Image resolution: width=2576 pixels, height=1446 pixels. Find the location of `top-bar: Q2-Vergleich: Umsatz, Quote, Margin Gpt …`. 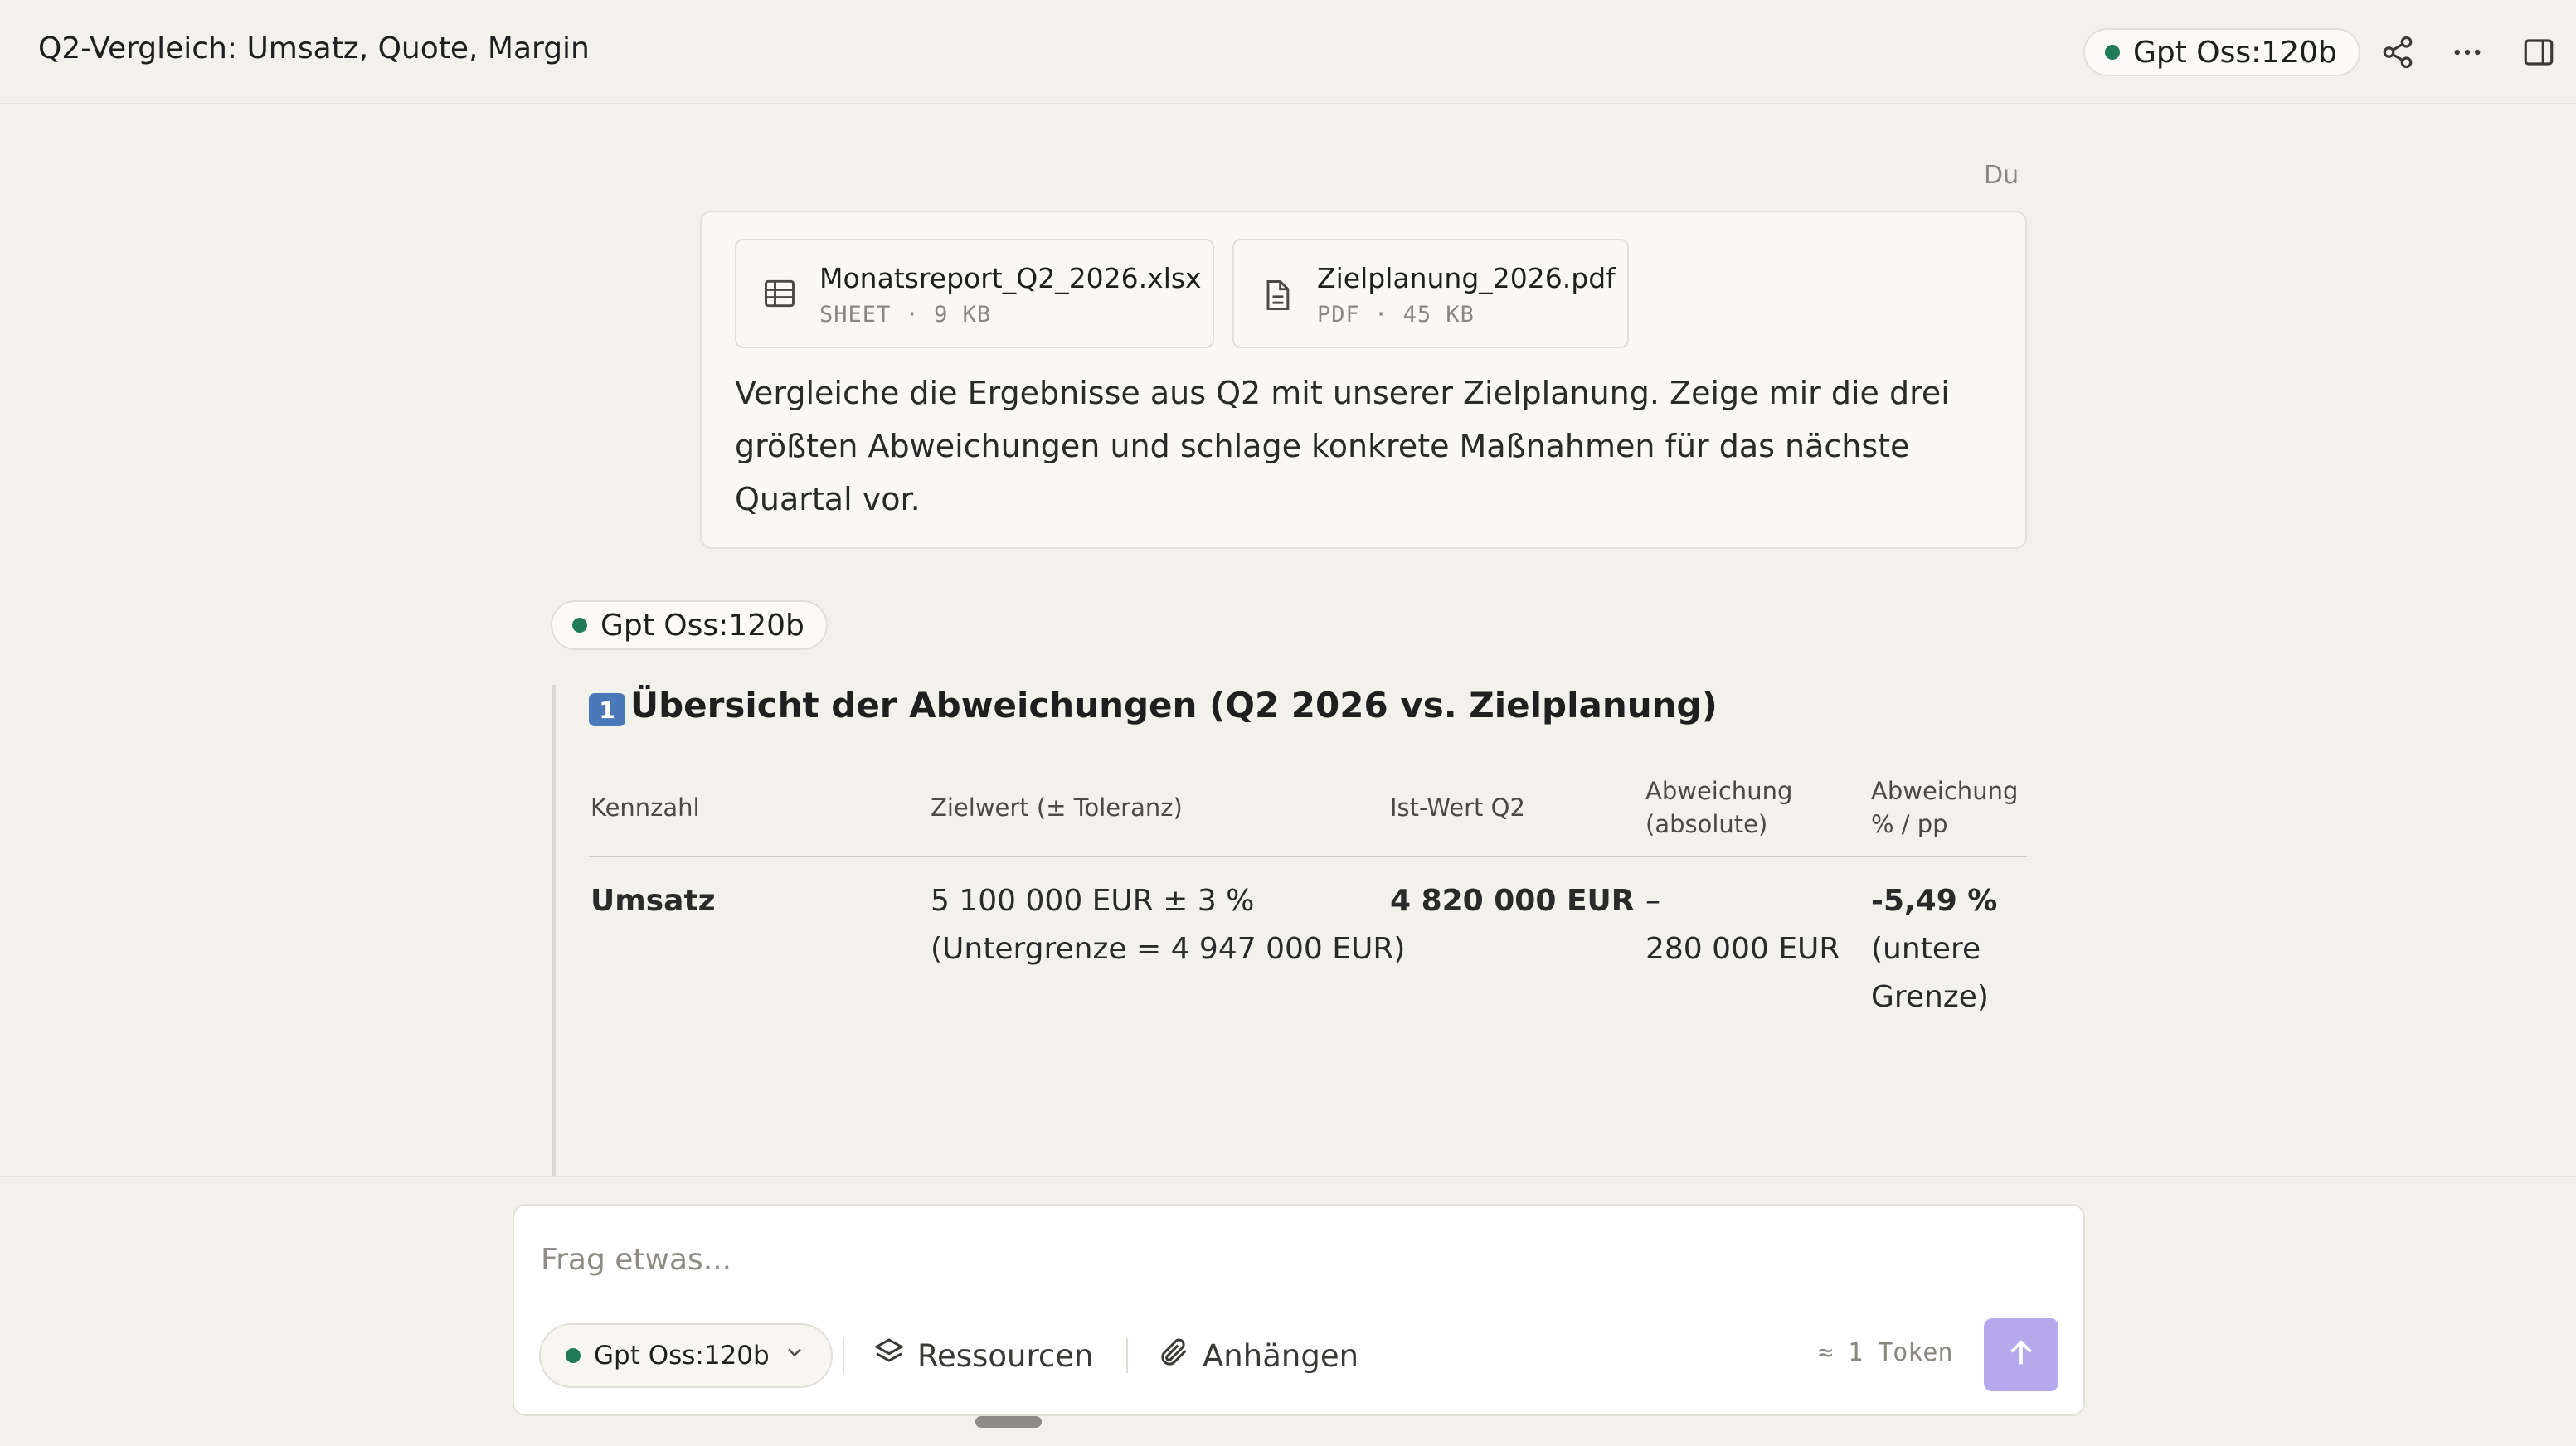

top-bar: Q2-Vergleich: Umsatz, Quote, Margin Gpt … is located at coordinates (1288, 52).